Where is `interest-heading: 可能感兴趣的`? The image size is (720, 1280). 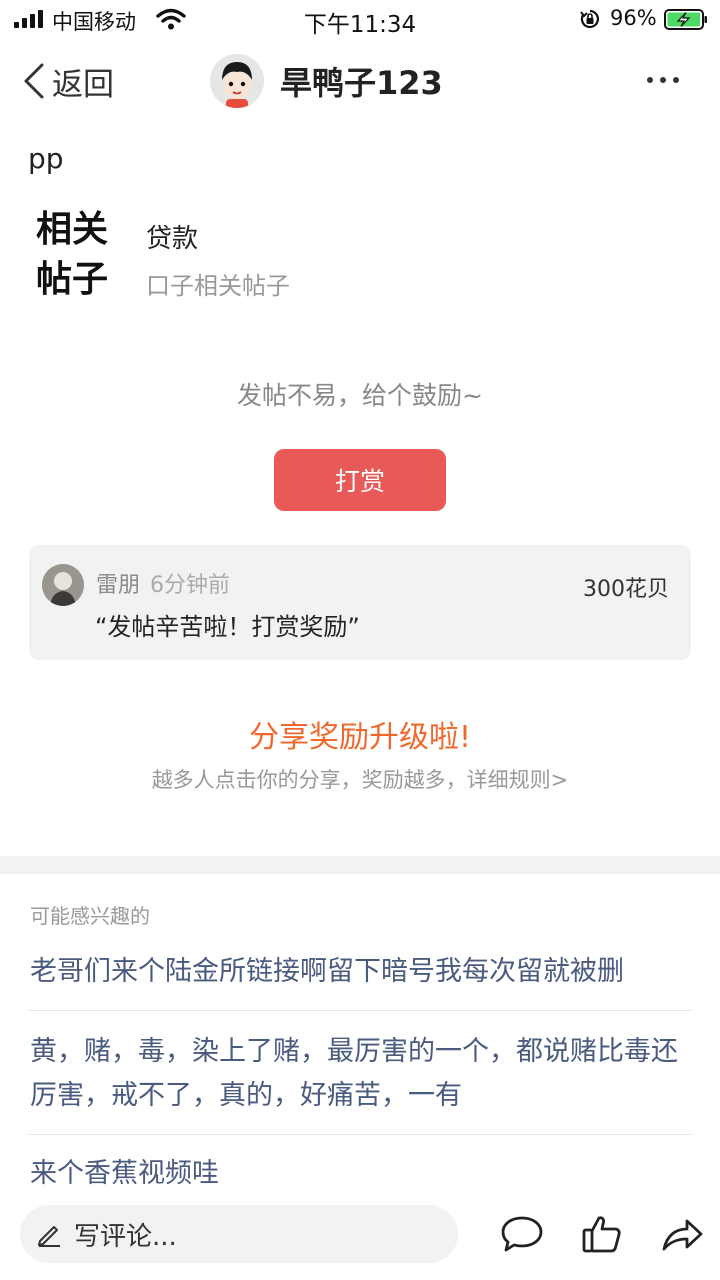
interest-heading: 可能感兴趣的 is located at coordinates (90, 916).